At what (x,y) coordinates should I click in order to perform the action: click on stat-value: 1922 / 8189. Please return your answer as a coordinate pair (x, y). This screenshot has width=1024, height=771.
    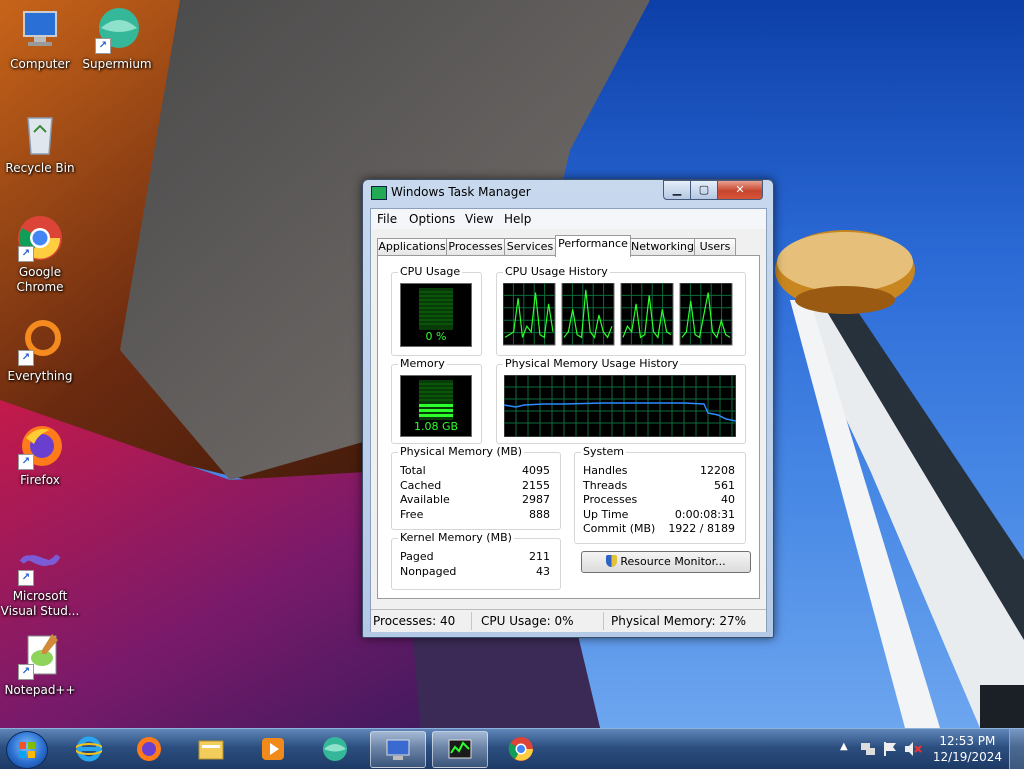
    Looking at the image, I should click on (701, 528).